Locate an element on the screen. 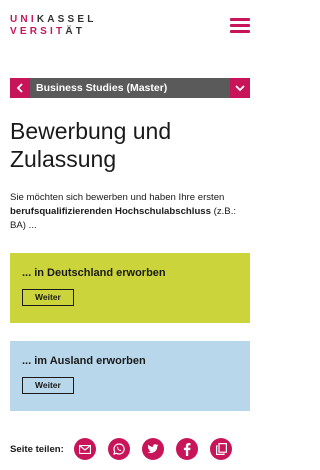  breadcrumb-label: Business Studies (Master) is located at coordinates (130, 88).